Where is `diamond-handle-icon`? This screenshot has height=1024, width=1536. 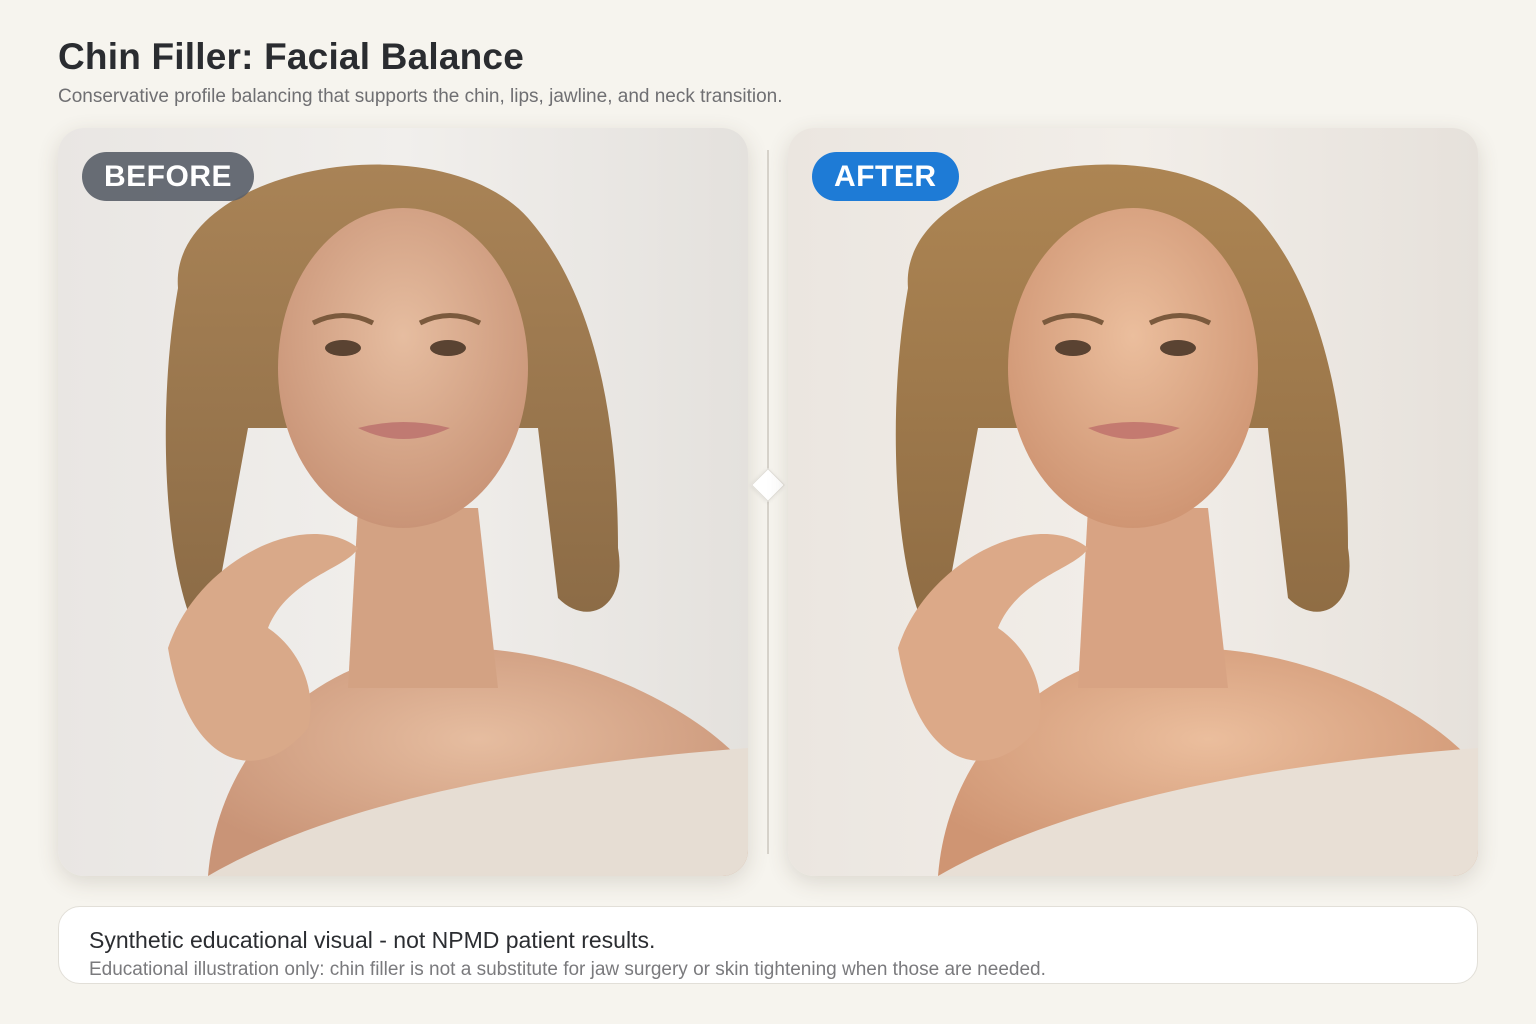 diamond-handle-icon is located at coordinates (768, 485).